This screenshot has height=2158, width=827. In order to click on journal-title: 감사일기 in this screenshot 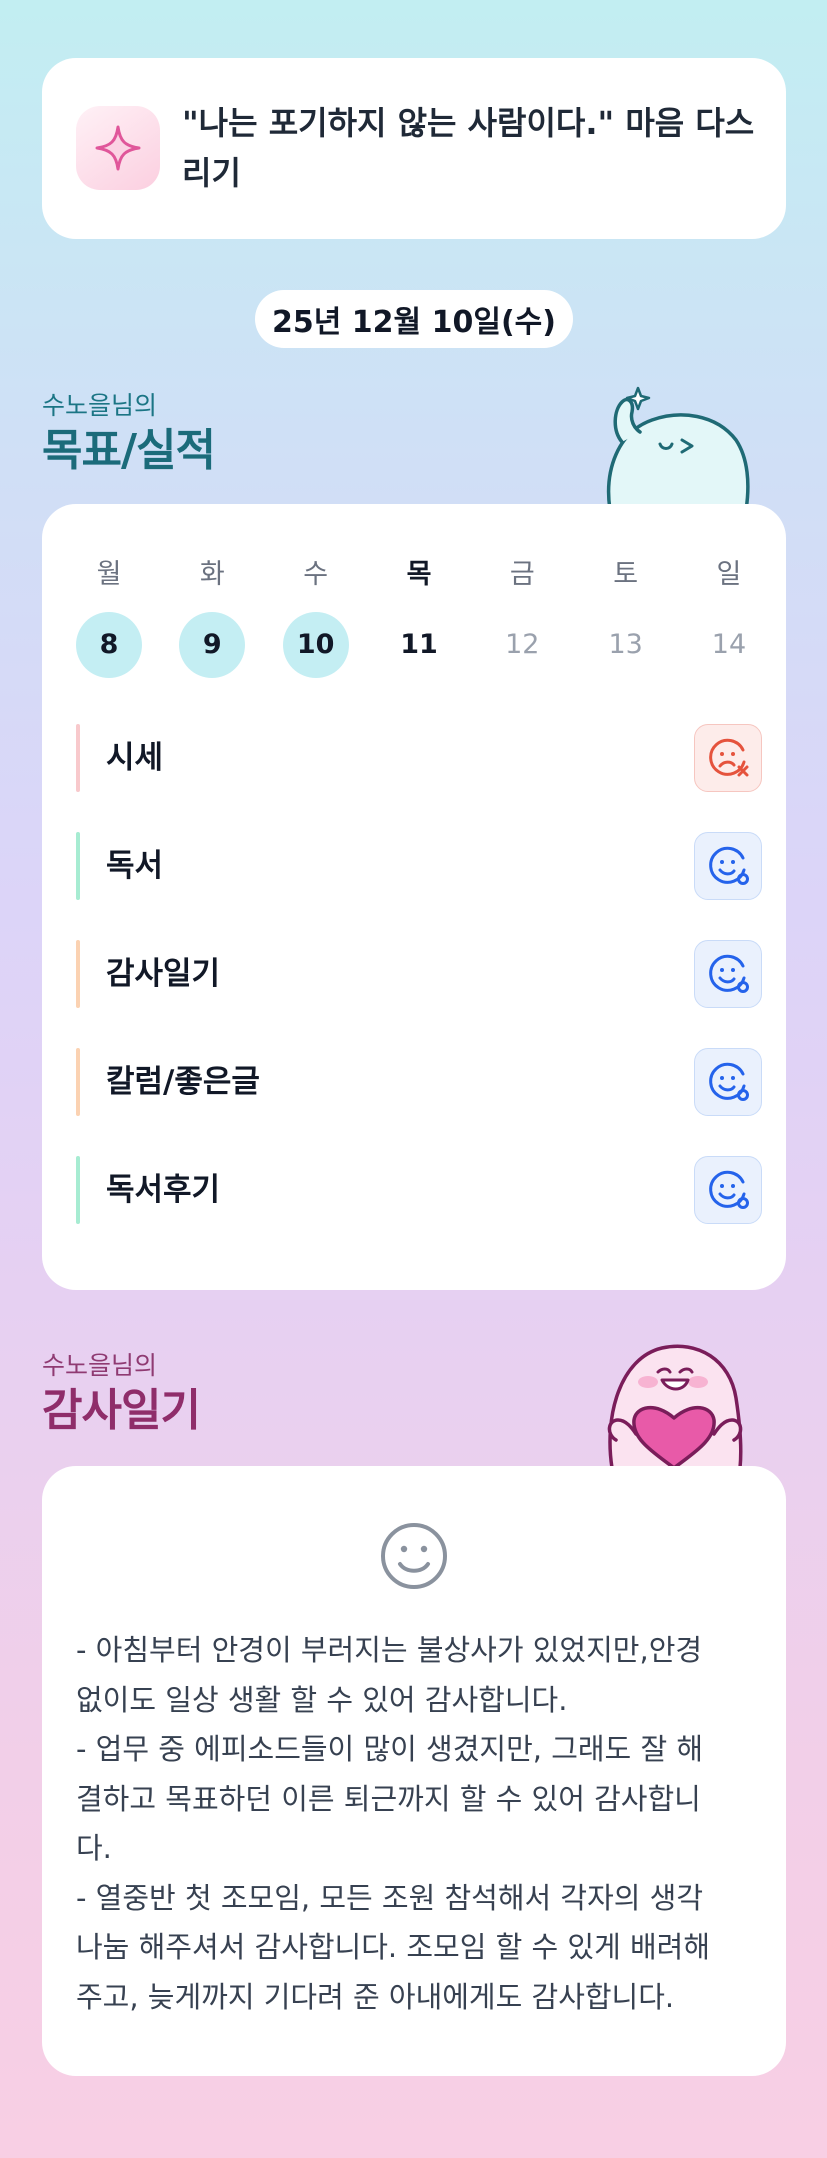, I will do `click(121, 1410)`.